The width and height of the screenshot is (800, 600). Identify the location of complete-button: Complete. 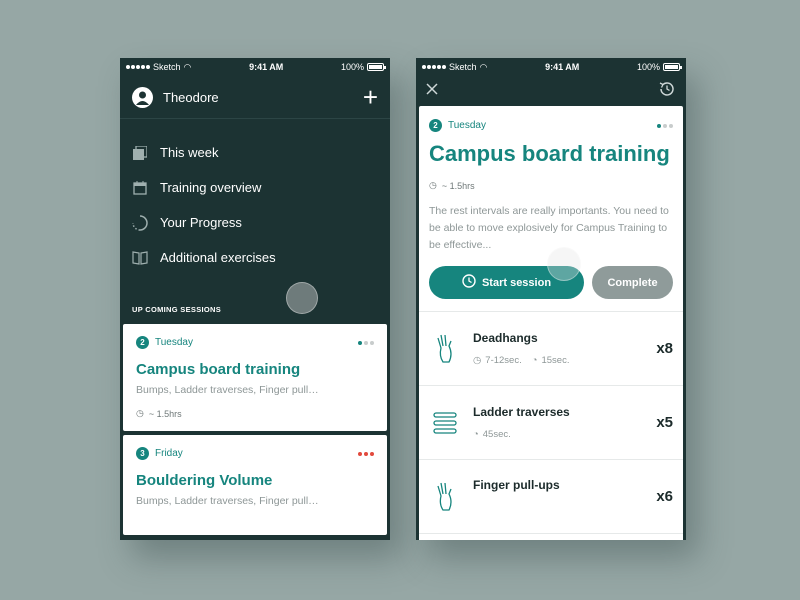
(632, 282).